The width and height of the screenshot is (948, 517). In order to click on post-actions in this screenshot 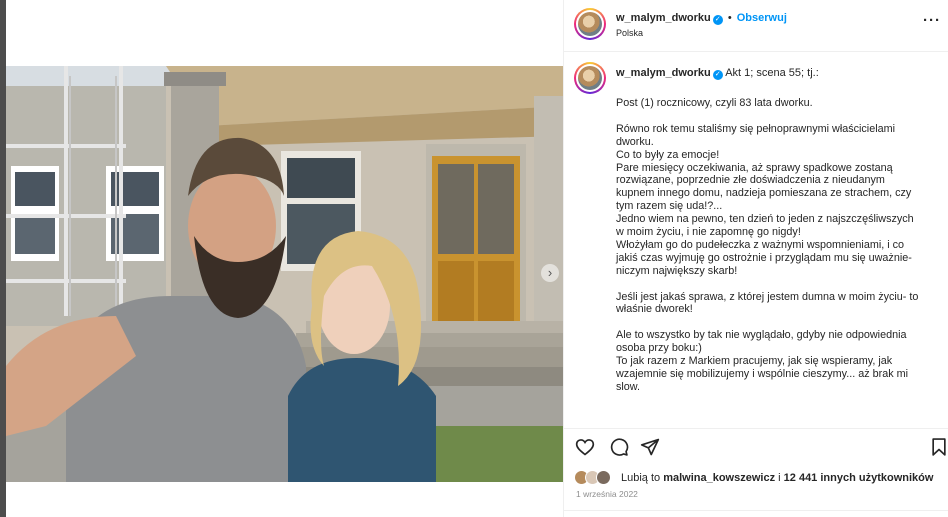, I will do `click(756, 446)`.